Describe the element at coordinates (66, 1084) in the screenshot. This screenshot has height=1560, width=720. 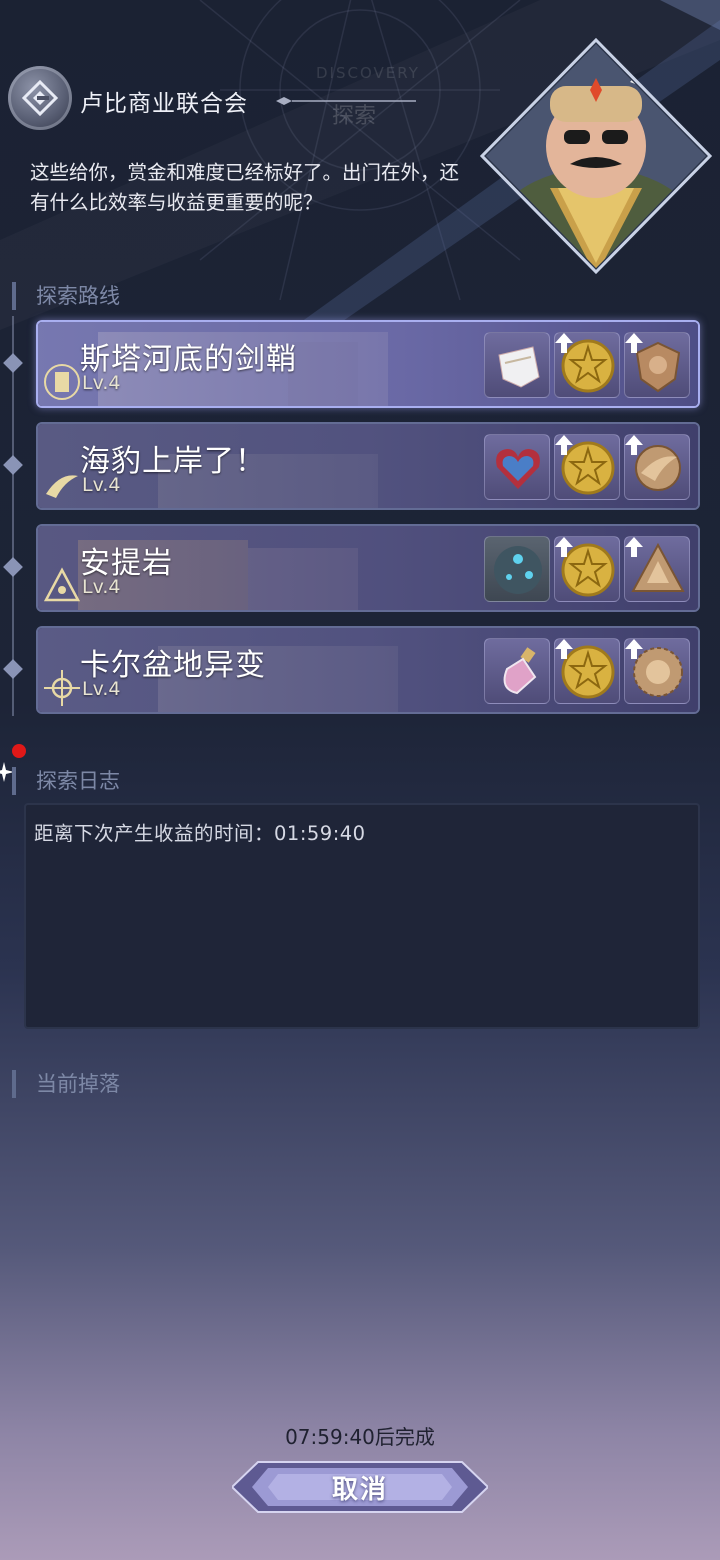
I see `drops-section-title: 当前掉落` at that location.